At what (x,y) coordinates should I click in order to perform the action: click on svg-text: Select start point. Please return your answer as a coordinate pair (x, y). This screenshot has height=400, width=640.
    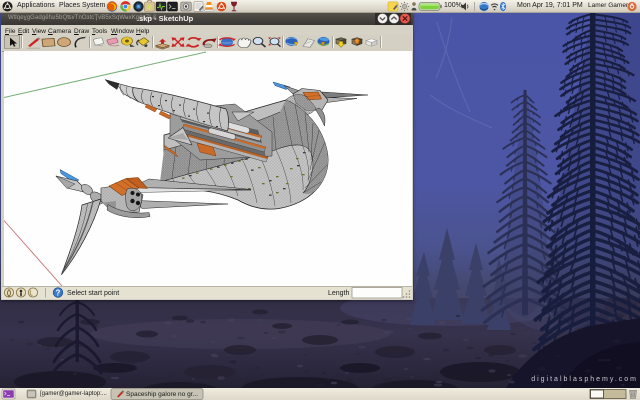
    Looking at the image, I should click on (93, 293).